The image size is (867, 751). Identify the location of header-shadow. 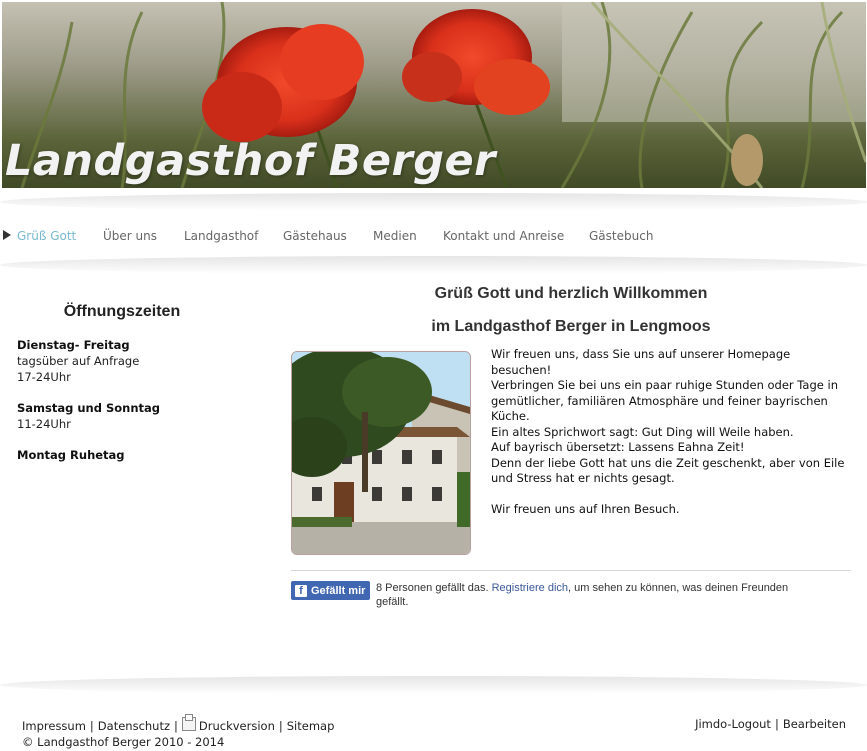
(433, 202).